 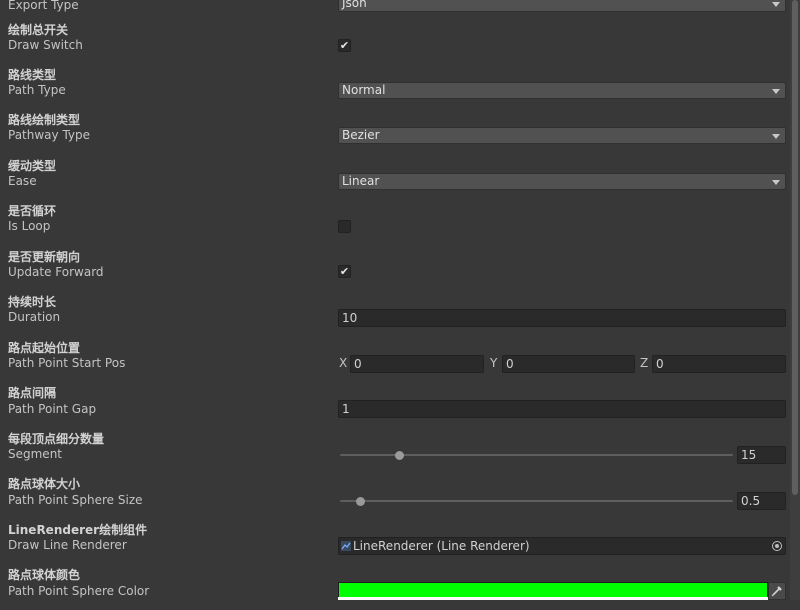 What do you see at coordinates (32, 166) in the screenshot?
I see `ease-cn-label: 缓动类型` at bounding box center [32, 166].